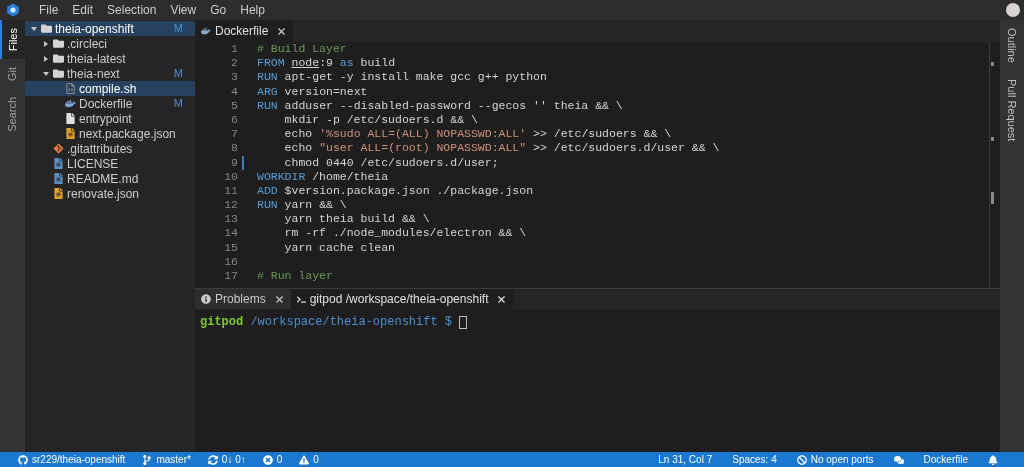 The image size is (1024, 467). I want to click on whale-icon, so click(70, 103).